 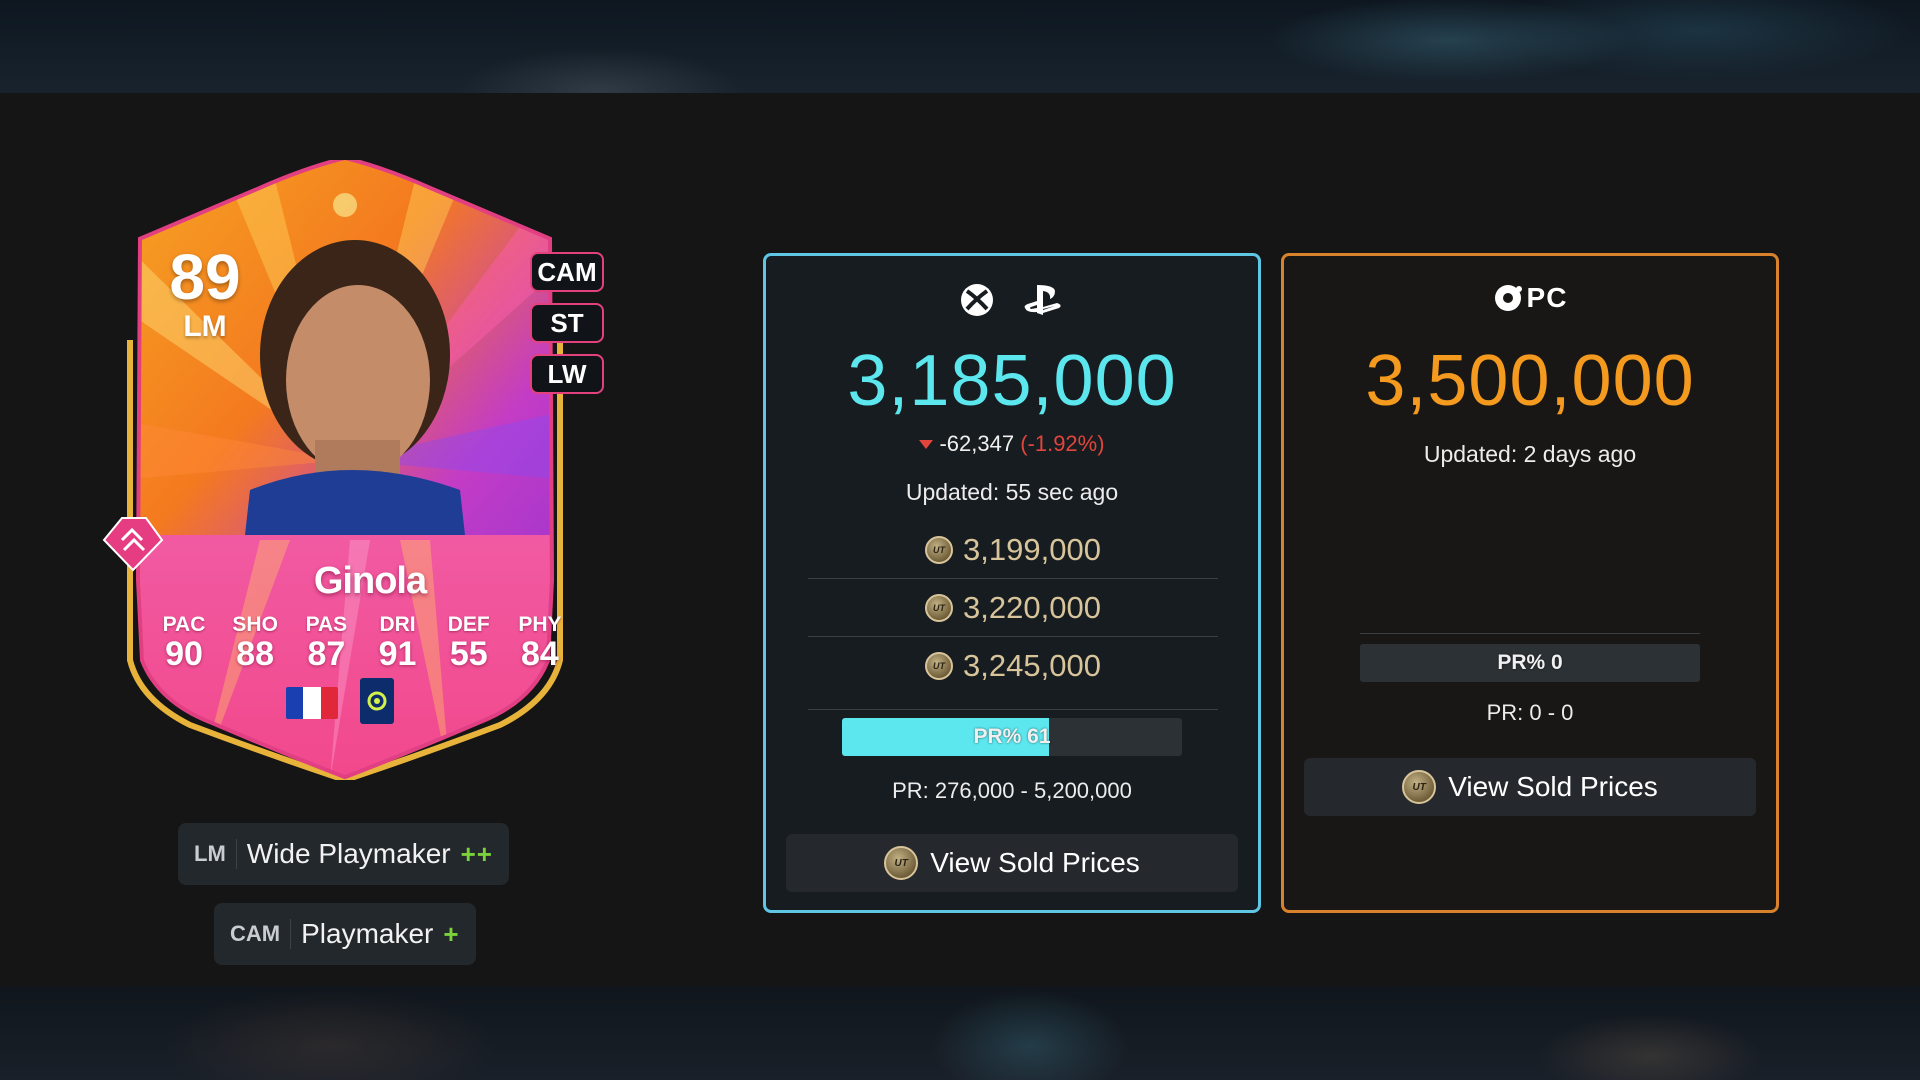 What do you see at coordinates (1530, 454) in the screenshot?
I see `pc-updated: Updated: 2 days ago` at bounding box center [1530, 454].